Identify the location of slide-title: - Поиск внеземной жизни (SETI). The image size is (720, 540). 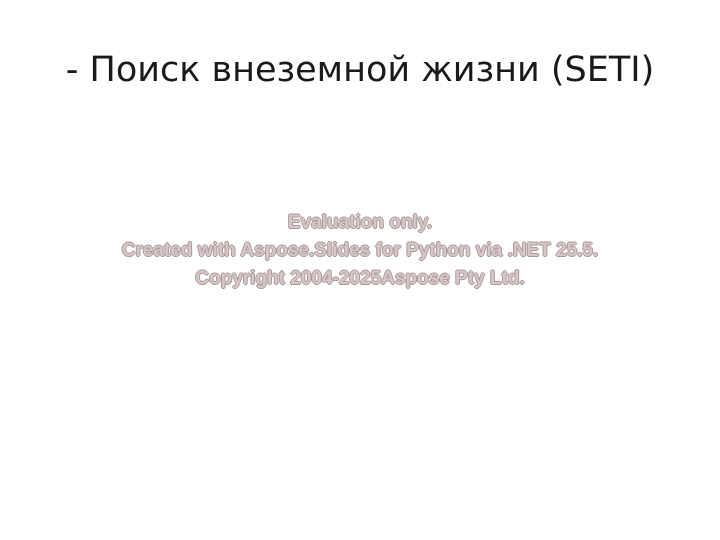
(360, 70).